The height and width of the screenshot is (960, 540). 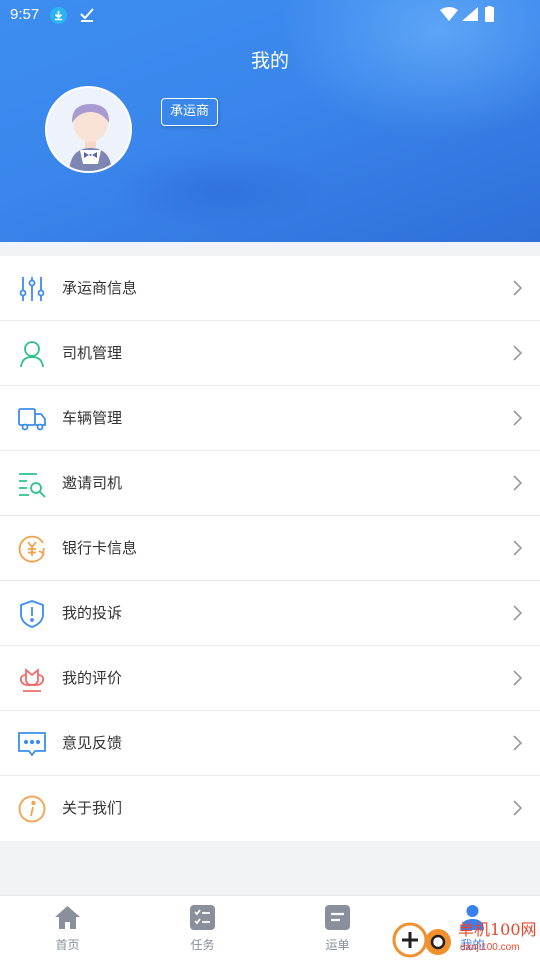 I want to click on tab-home: 首页, so click(x=67, y=928).